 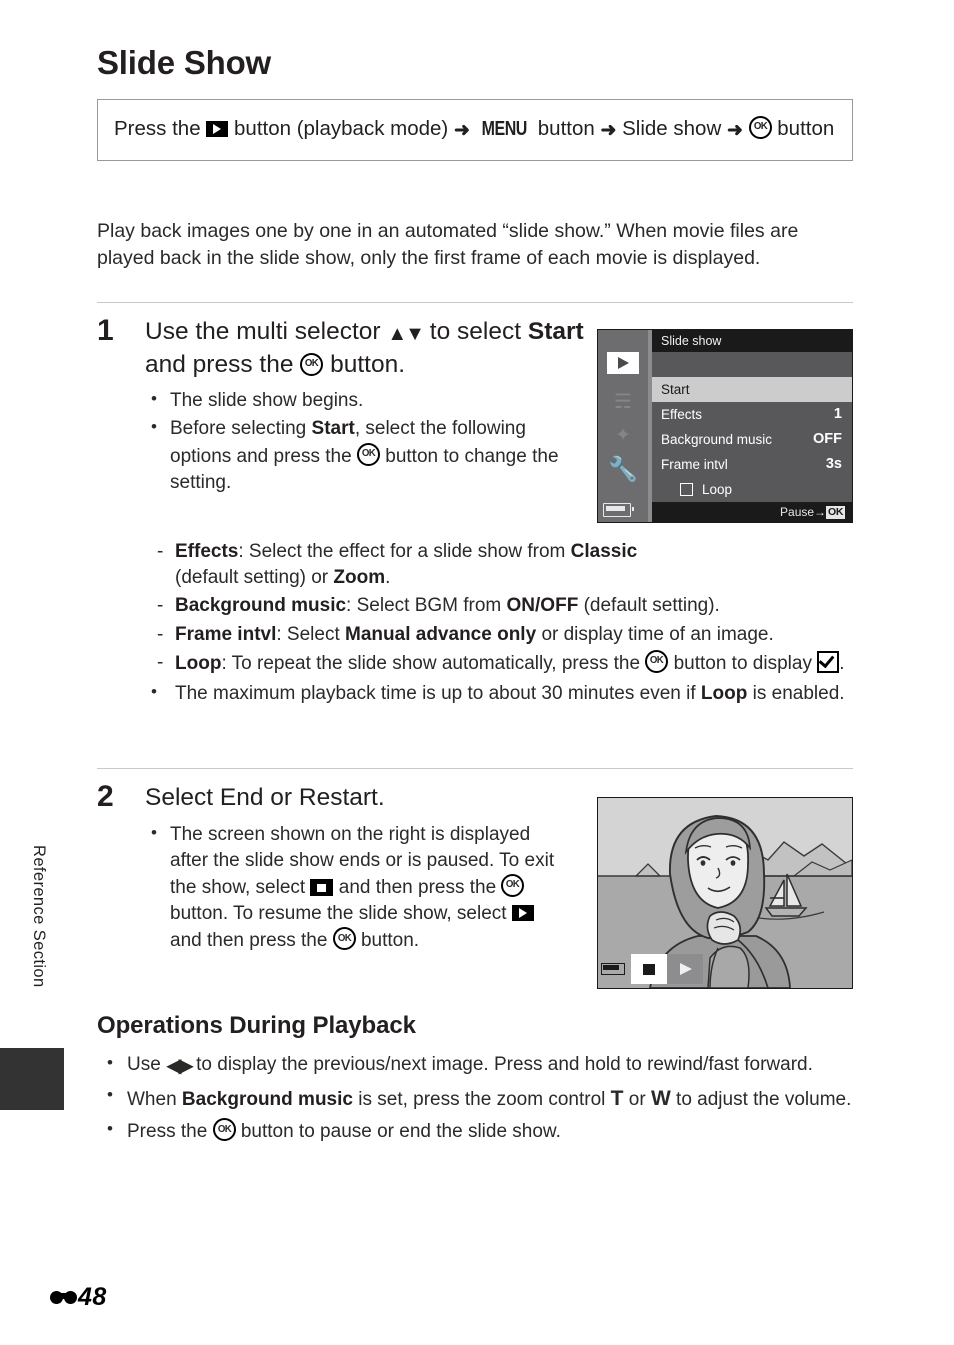 What do you see at coordinates (623, 435) in the screenshot?
I see `gps-tab-icon: ✦` at bounding box center [623, 435].